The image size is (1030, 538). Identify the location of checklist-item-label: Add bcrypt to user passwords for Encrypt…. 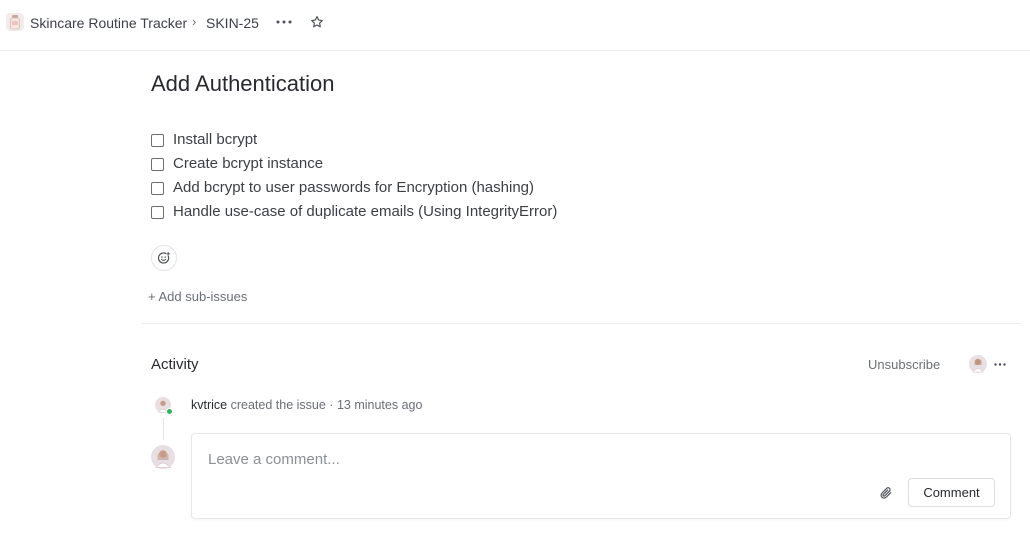
(353, 188).